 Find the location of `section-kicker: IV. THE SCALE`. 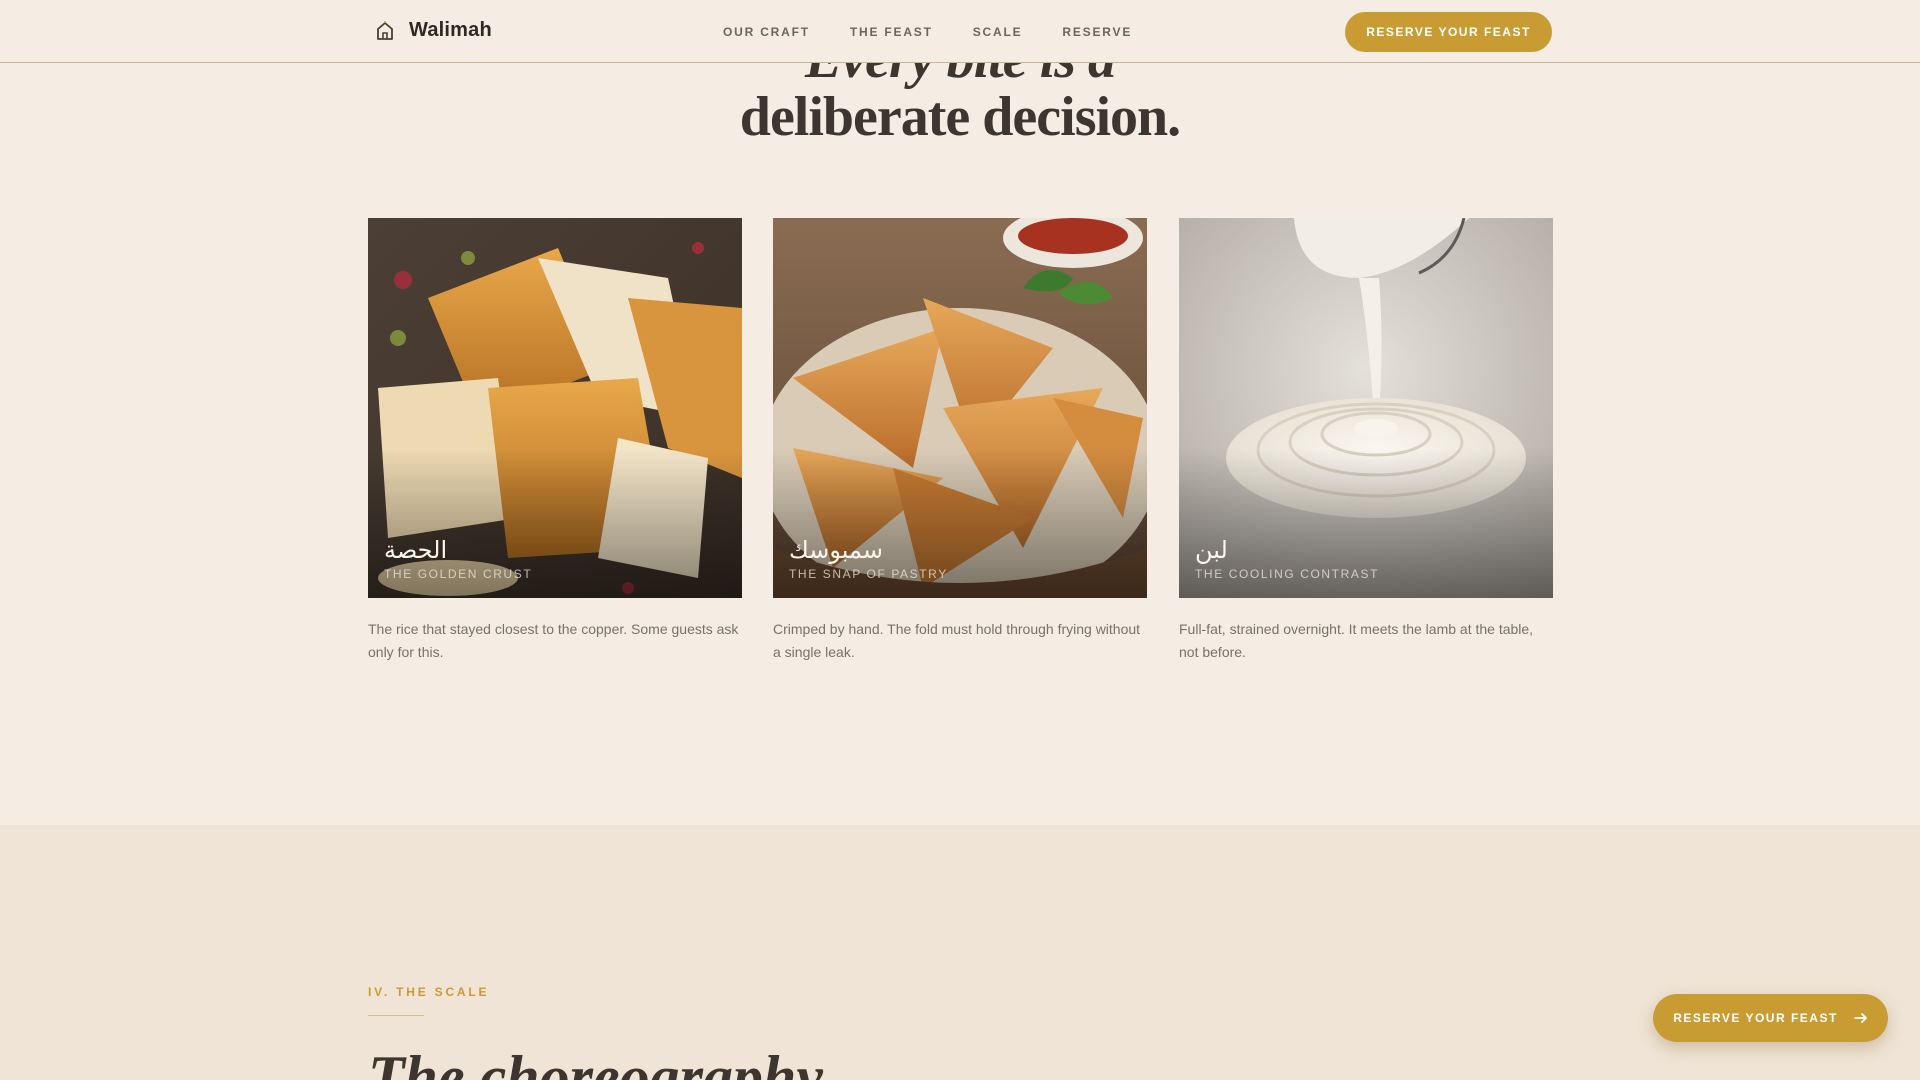

section-kicker: IV. THE SCALE is located at coordinates (429, 992).